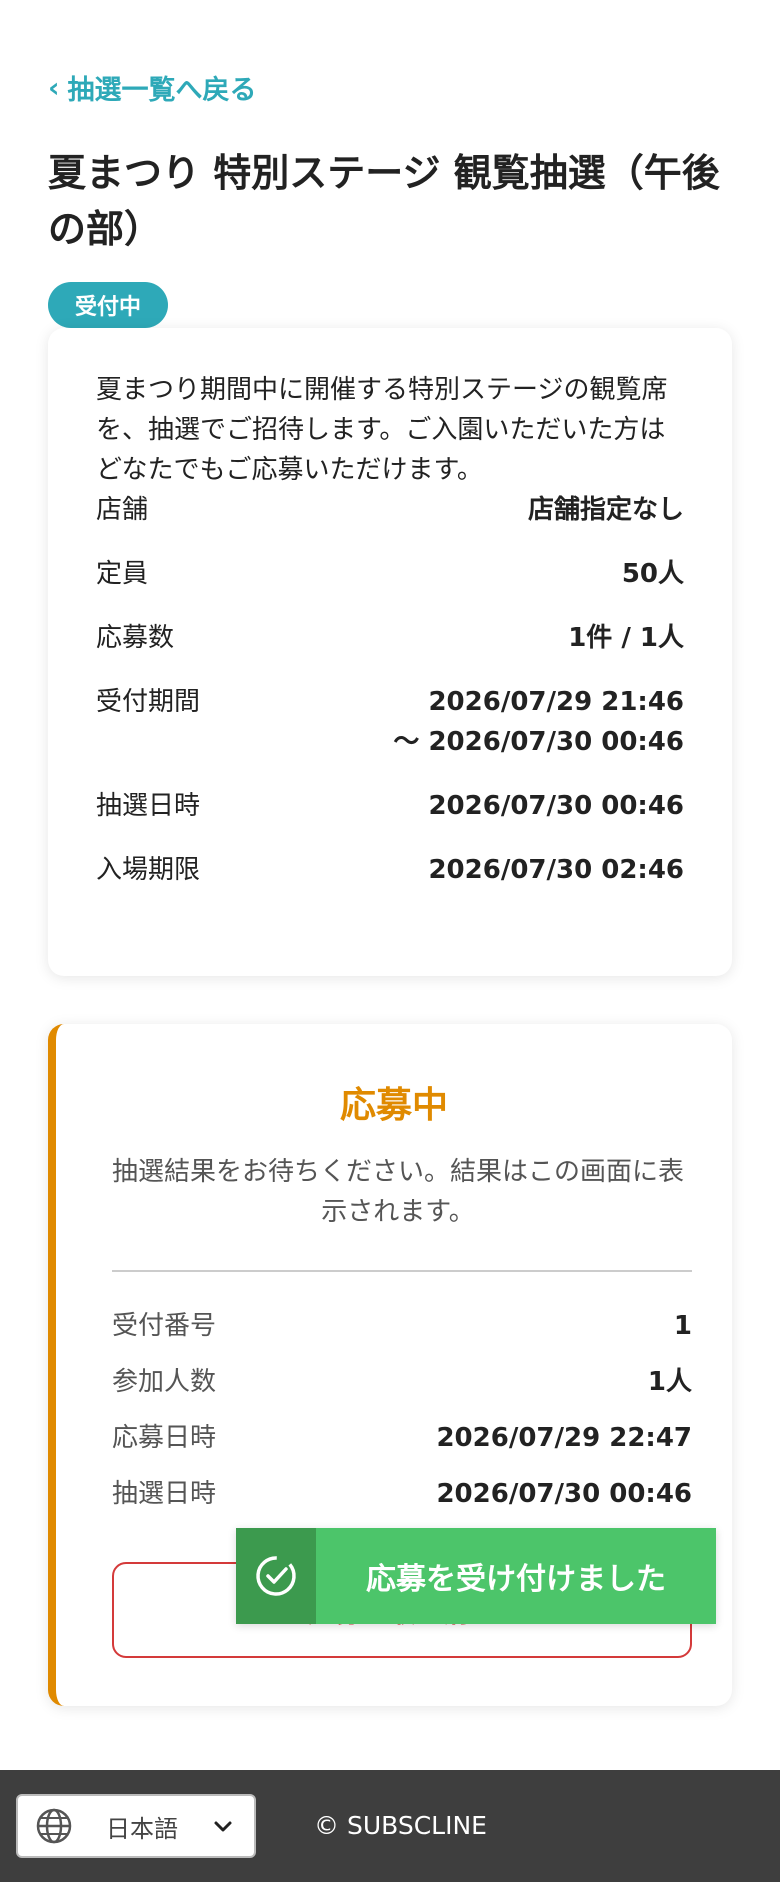  Describe the element at coordinates (626, 638) in the screenshot. I see `detail-value: 1件 / 1人` at that location.